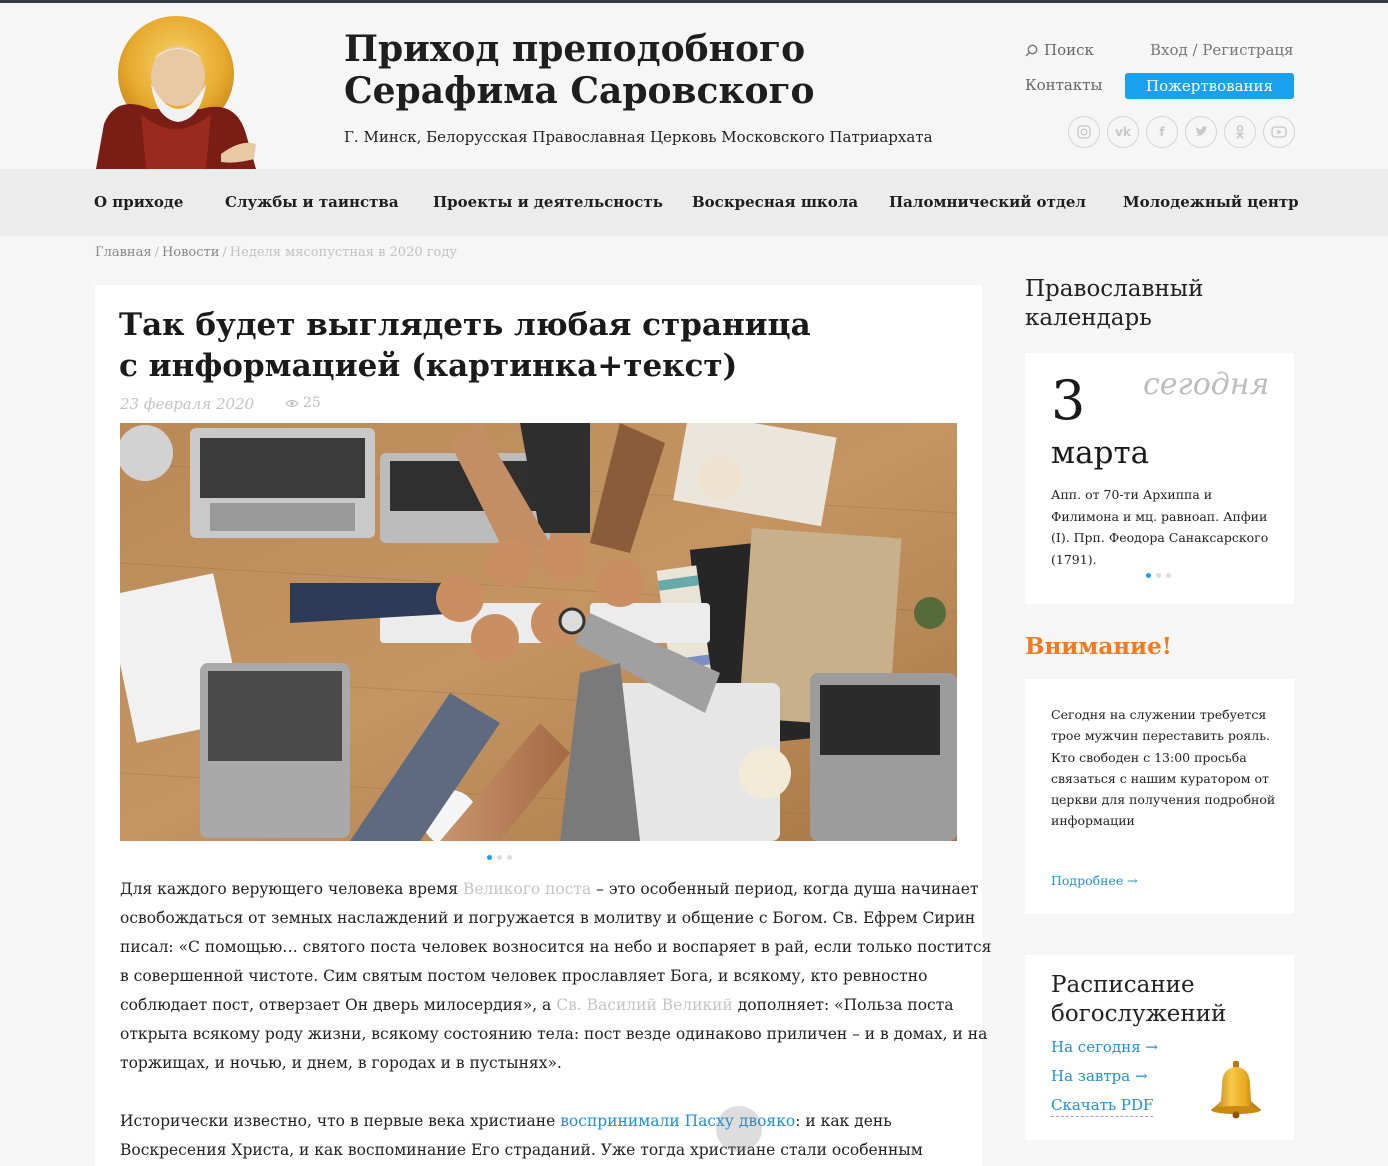  I want to click on saint-icon-logo, so click(178, 91).